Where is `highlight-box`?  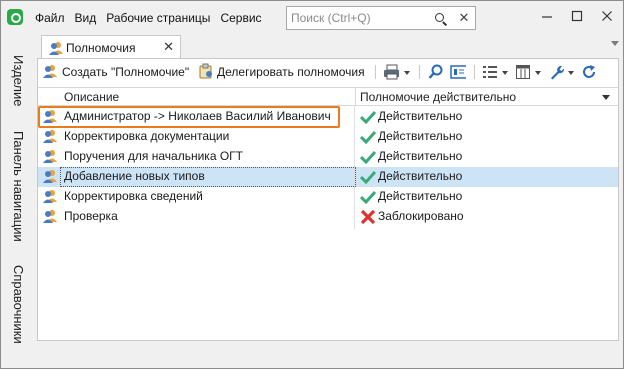 highlight-box is located at coordinates (189, 117).